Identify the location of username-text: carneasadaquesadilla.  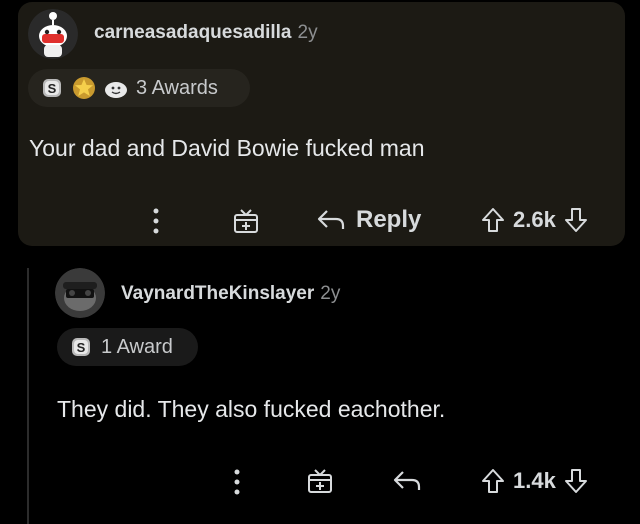
(193, 32).